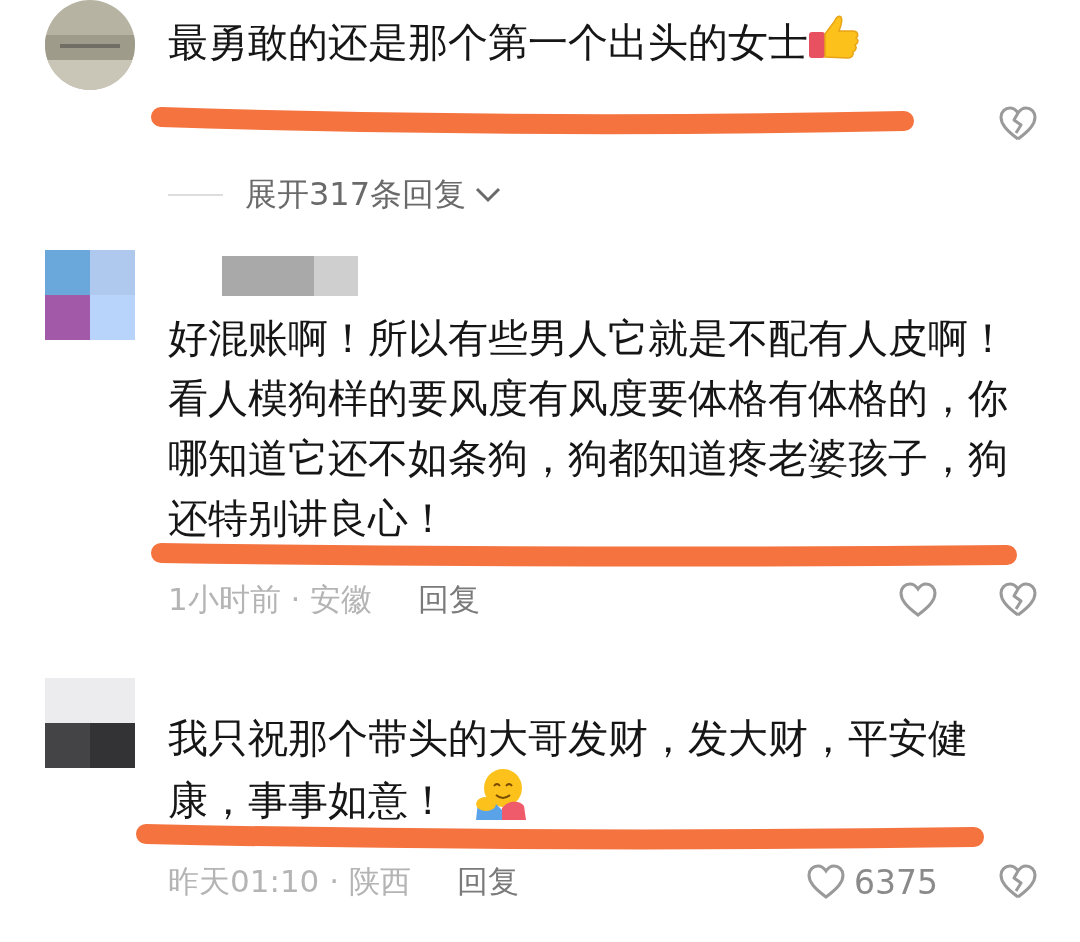 This screenshot has height=942, width=1080. Describe the element at coordinates (834, 37) in the screenshot. I see `thumbs-up-icon` at that location.